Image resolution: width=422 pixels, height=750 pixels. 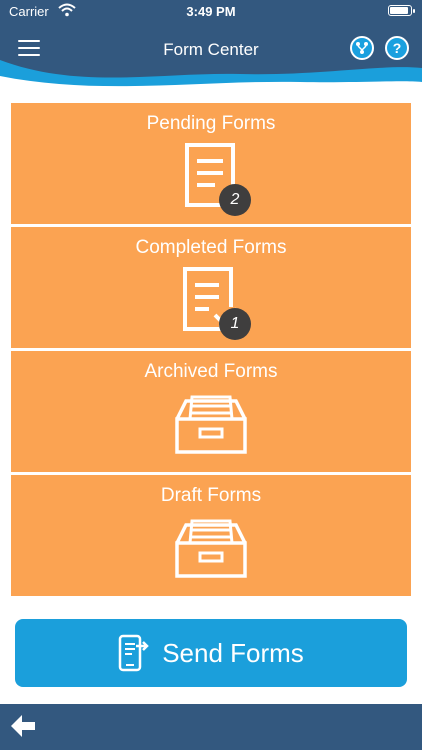 I want to click on completed-count-badge: 1, so click(x=235, y=324).